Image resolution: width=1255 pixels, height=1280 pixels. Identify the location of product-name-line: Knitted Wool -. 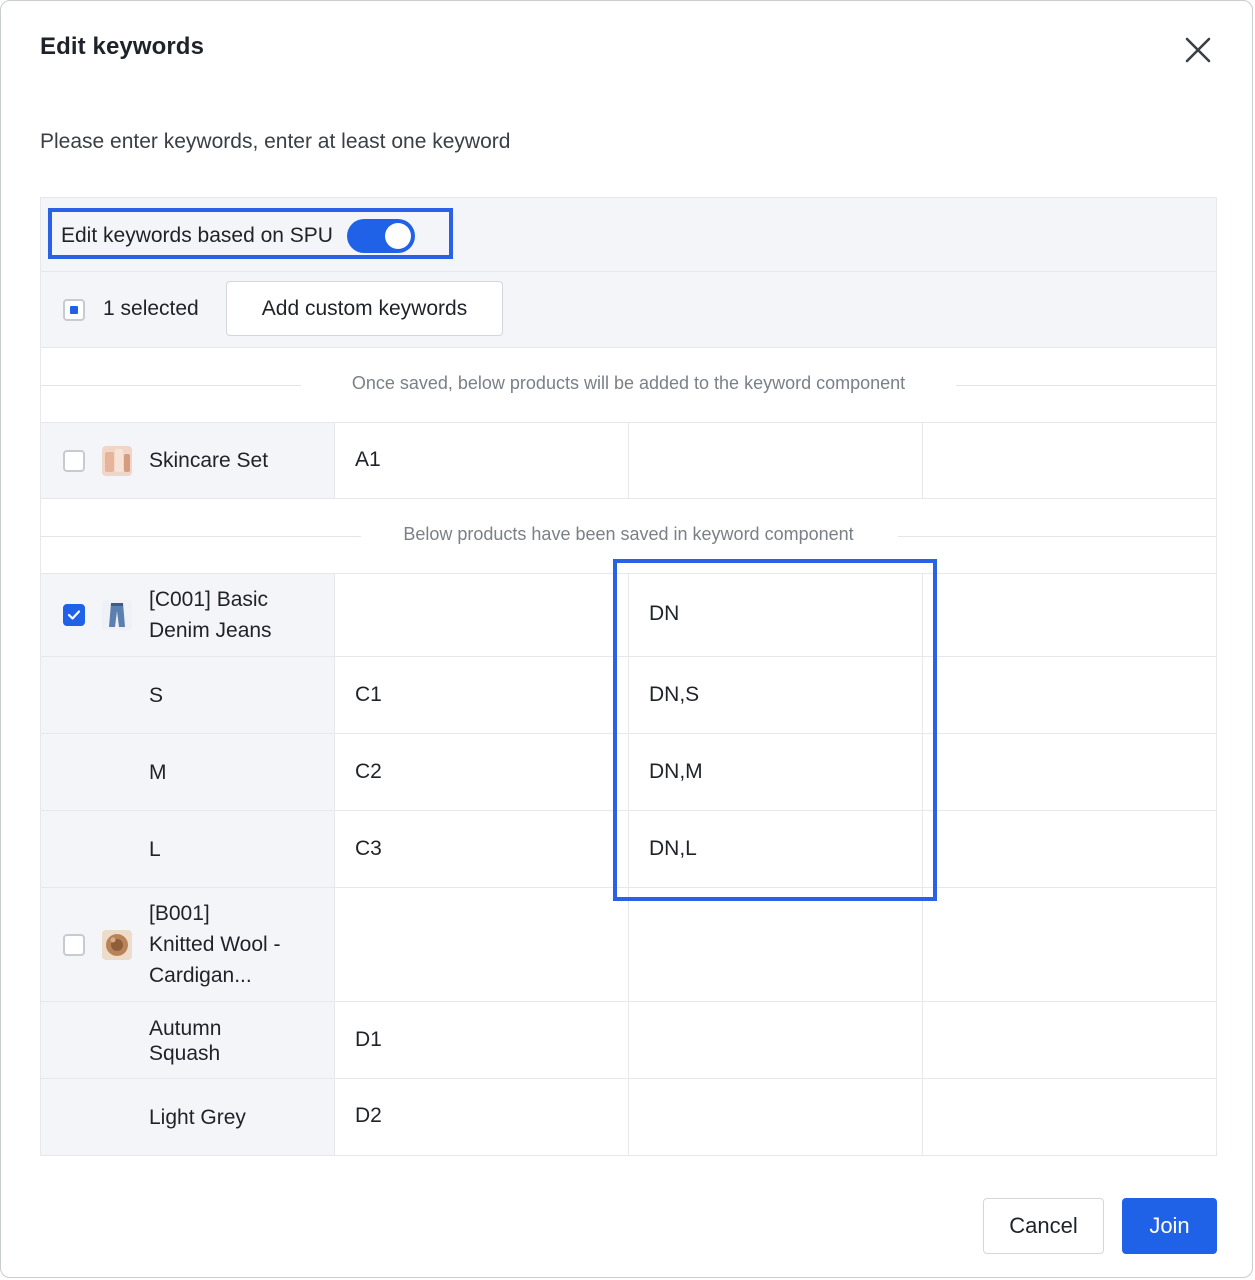
(215, 944).